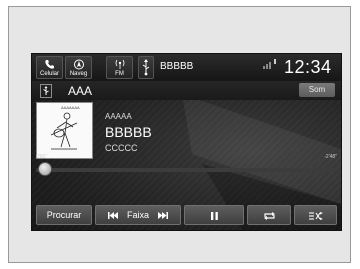 Image resolution: width=360 pixels, height=269 pixels. What do you see at coordinates (121, 148) in the screenshot?
I see `album-name: CCCCC` at bounding box center [121, 148].